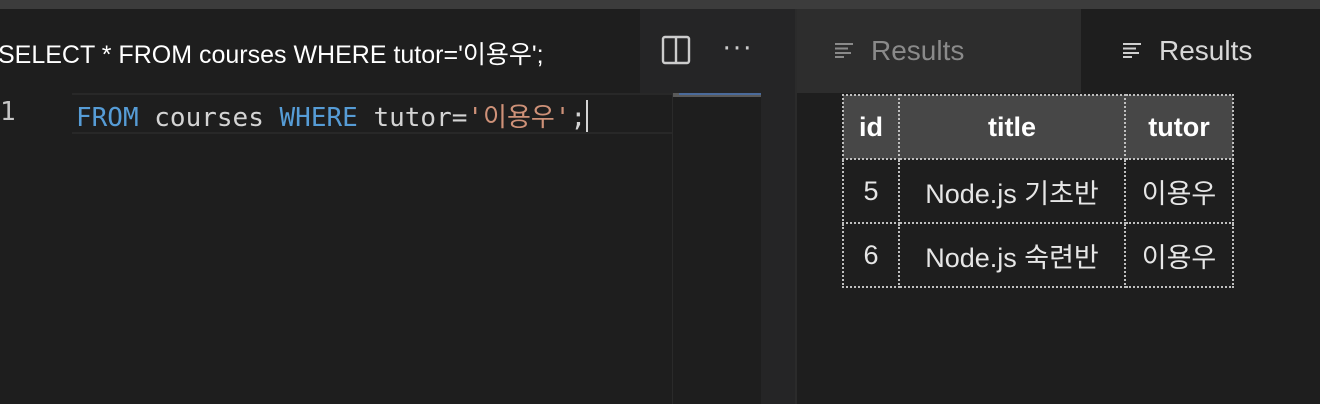  I want to click on code-table-name: courses, so click(209, 118).